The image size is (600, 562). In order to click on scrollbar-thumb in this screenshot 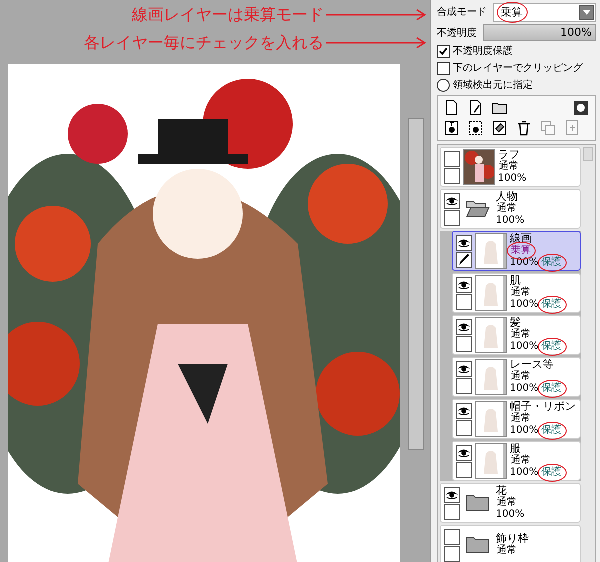, I will do `click(416, 284)`.